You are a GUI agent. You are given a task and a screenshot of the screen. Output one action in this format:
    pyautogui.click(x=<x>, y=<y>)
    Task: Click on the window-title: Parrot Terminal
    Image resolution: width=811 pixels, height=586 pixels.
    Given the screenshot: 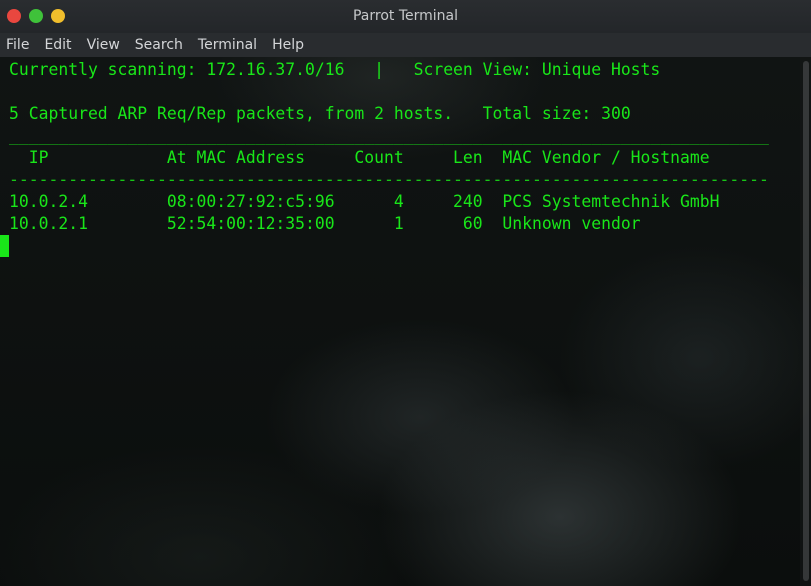 What is the action you would take?
    pyautogui.click(x=405, y=16)
    